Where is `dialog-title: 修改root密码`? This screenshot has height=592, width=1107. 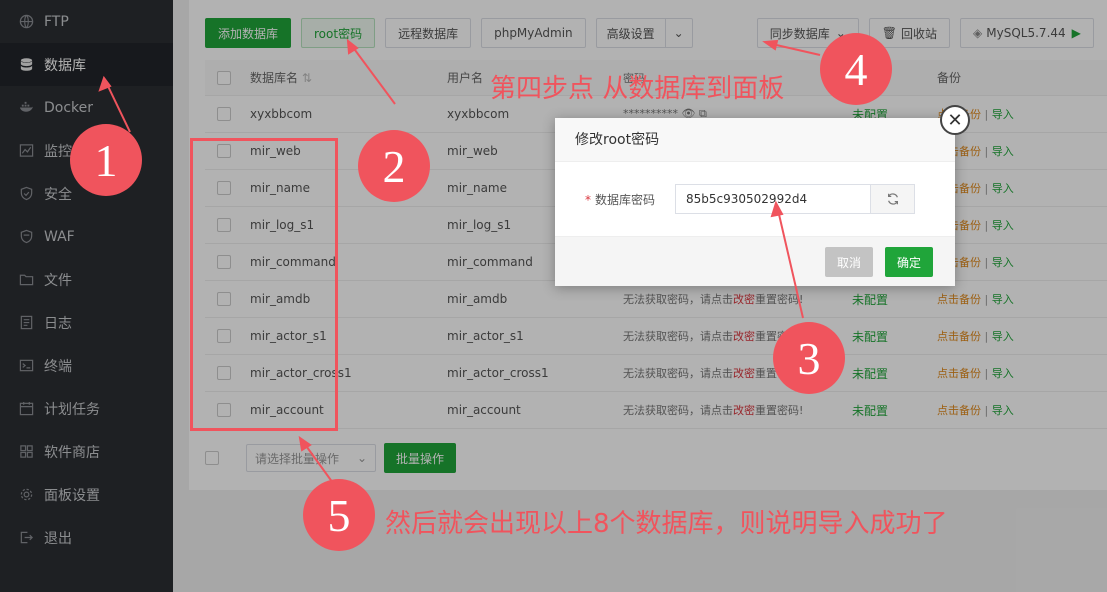
dialog-title: 修改root密码 is located at coordinates (755, 140).